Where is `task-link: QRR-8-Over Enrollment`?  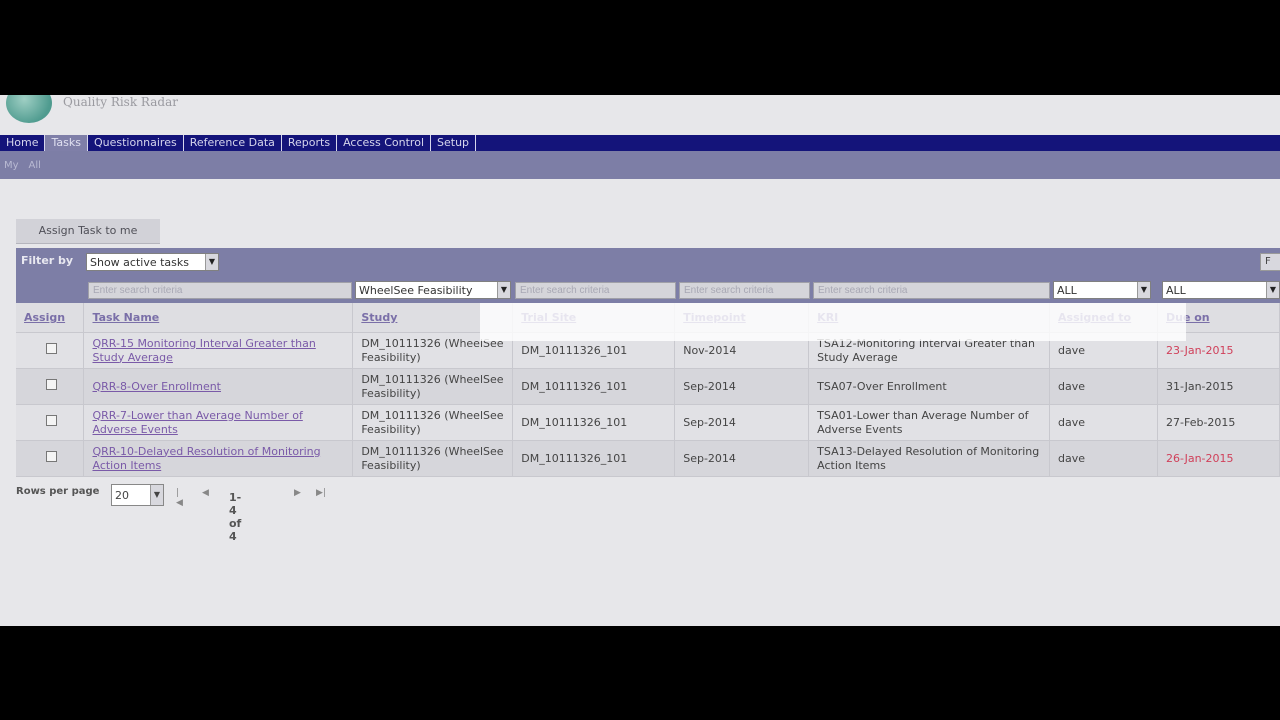 task-link: QRR-8-Over Enrollment is located at coordinates (156, 386).